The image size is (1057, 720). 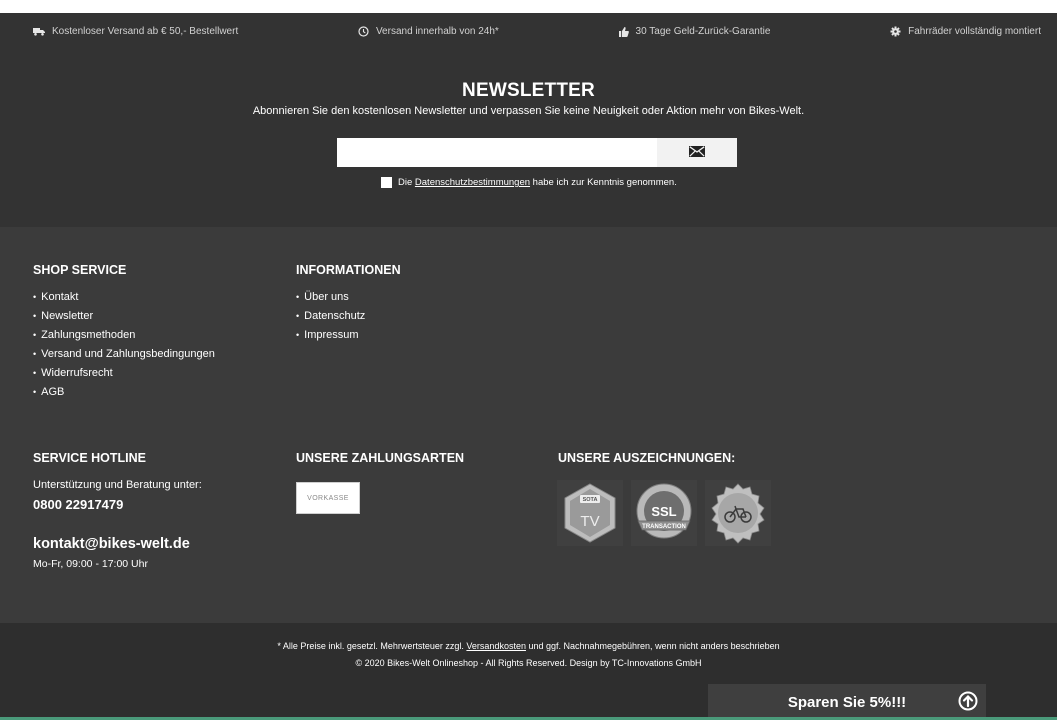 What do you see at coordinates (590, 500) in the screenshot?
I see `svg-text: SOTA` at bounding box center [590, 500].